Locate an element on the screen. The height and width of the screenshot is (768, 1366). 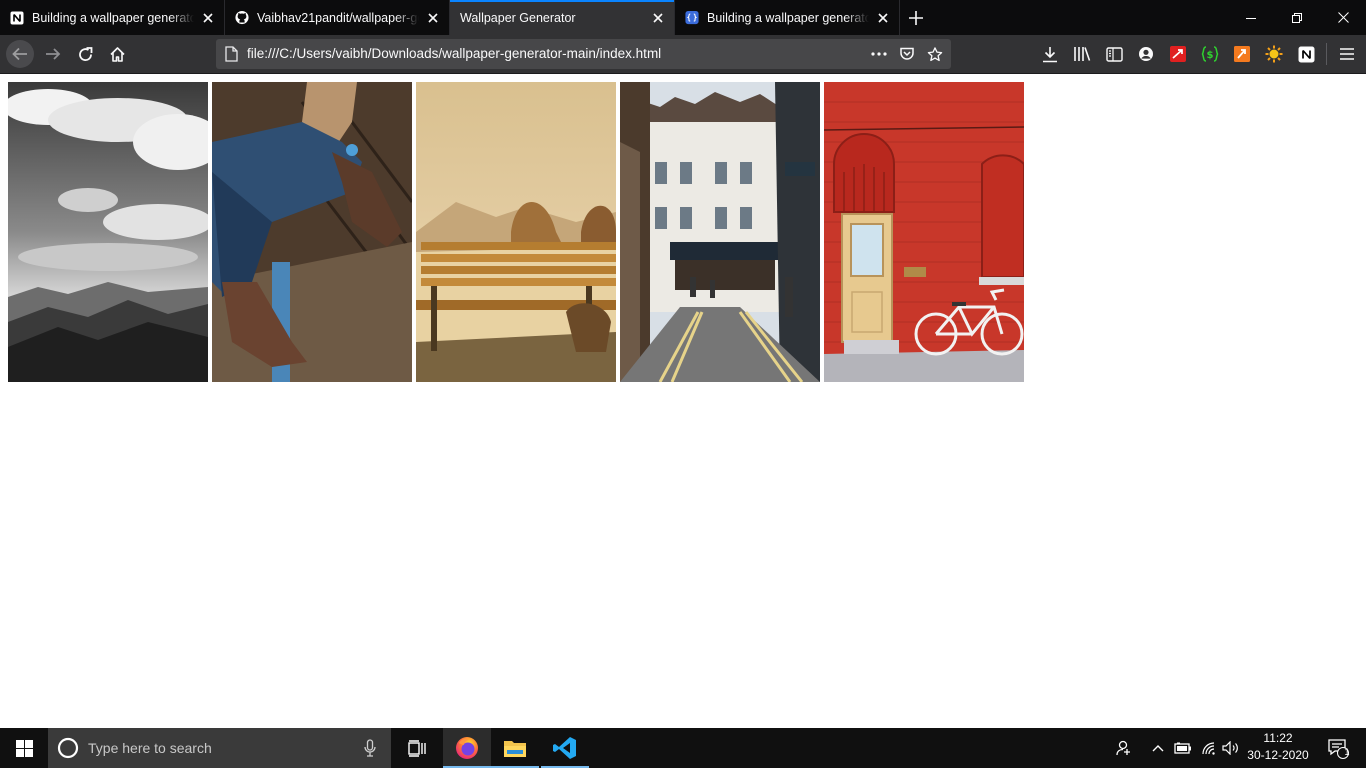
vscode-icon is located at coordinates (564, 748).